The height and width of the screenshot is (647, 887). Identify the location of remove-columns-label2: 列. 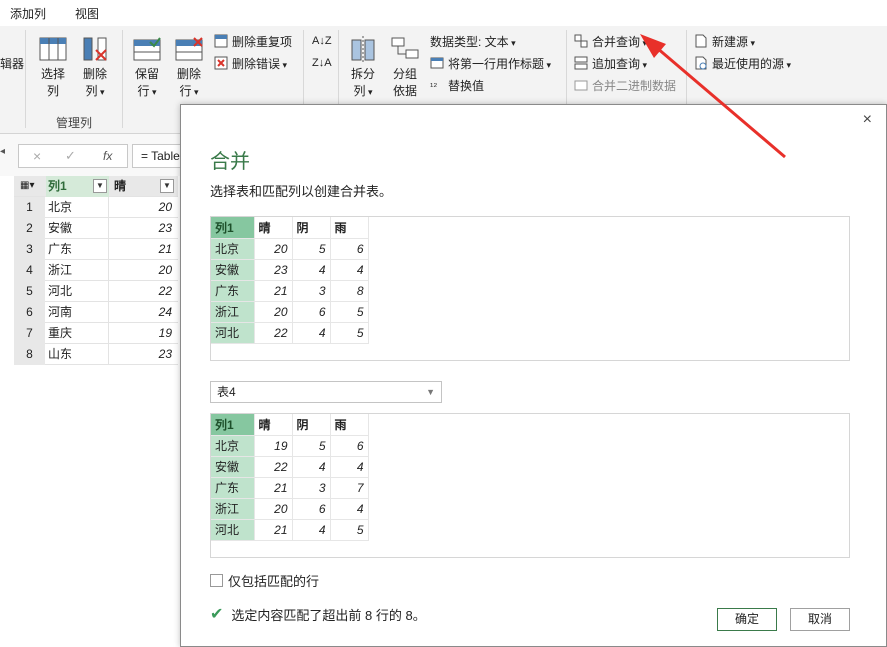
(95, 92).